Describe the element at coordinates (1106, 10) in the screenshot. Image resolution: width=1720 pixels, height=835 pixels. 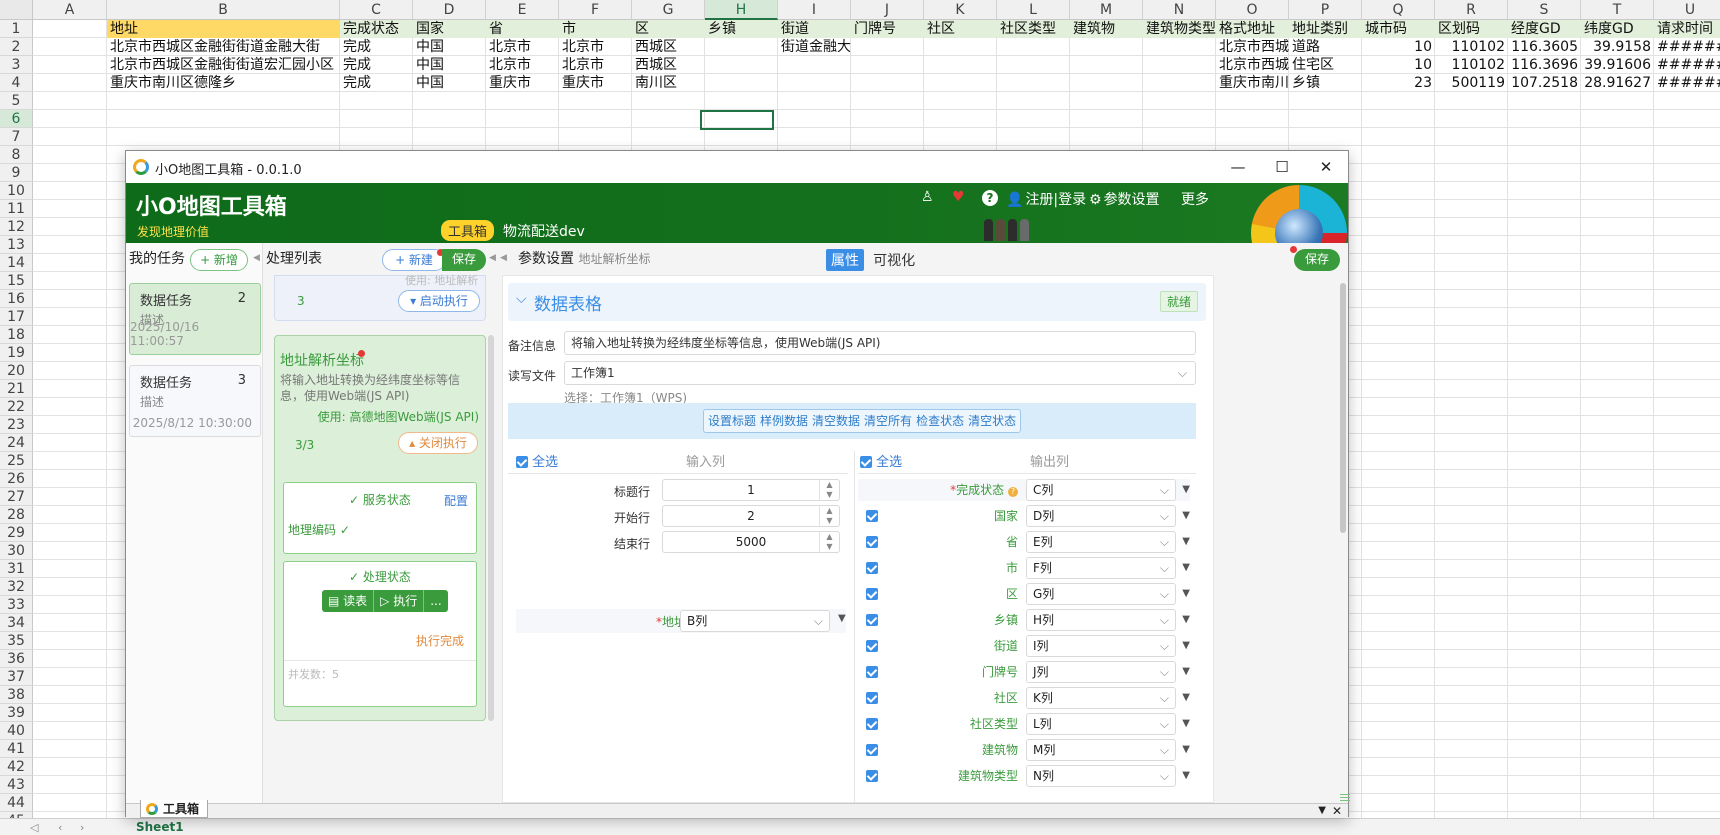
I see `column-header-M: M` at that location.